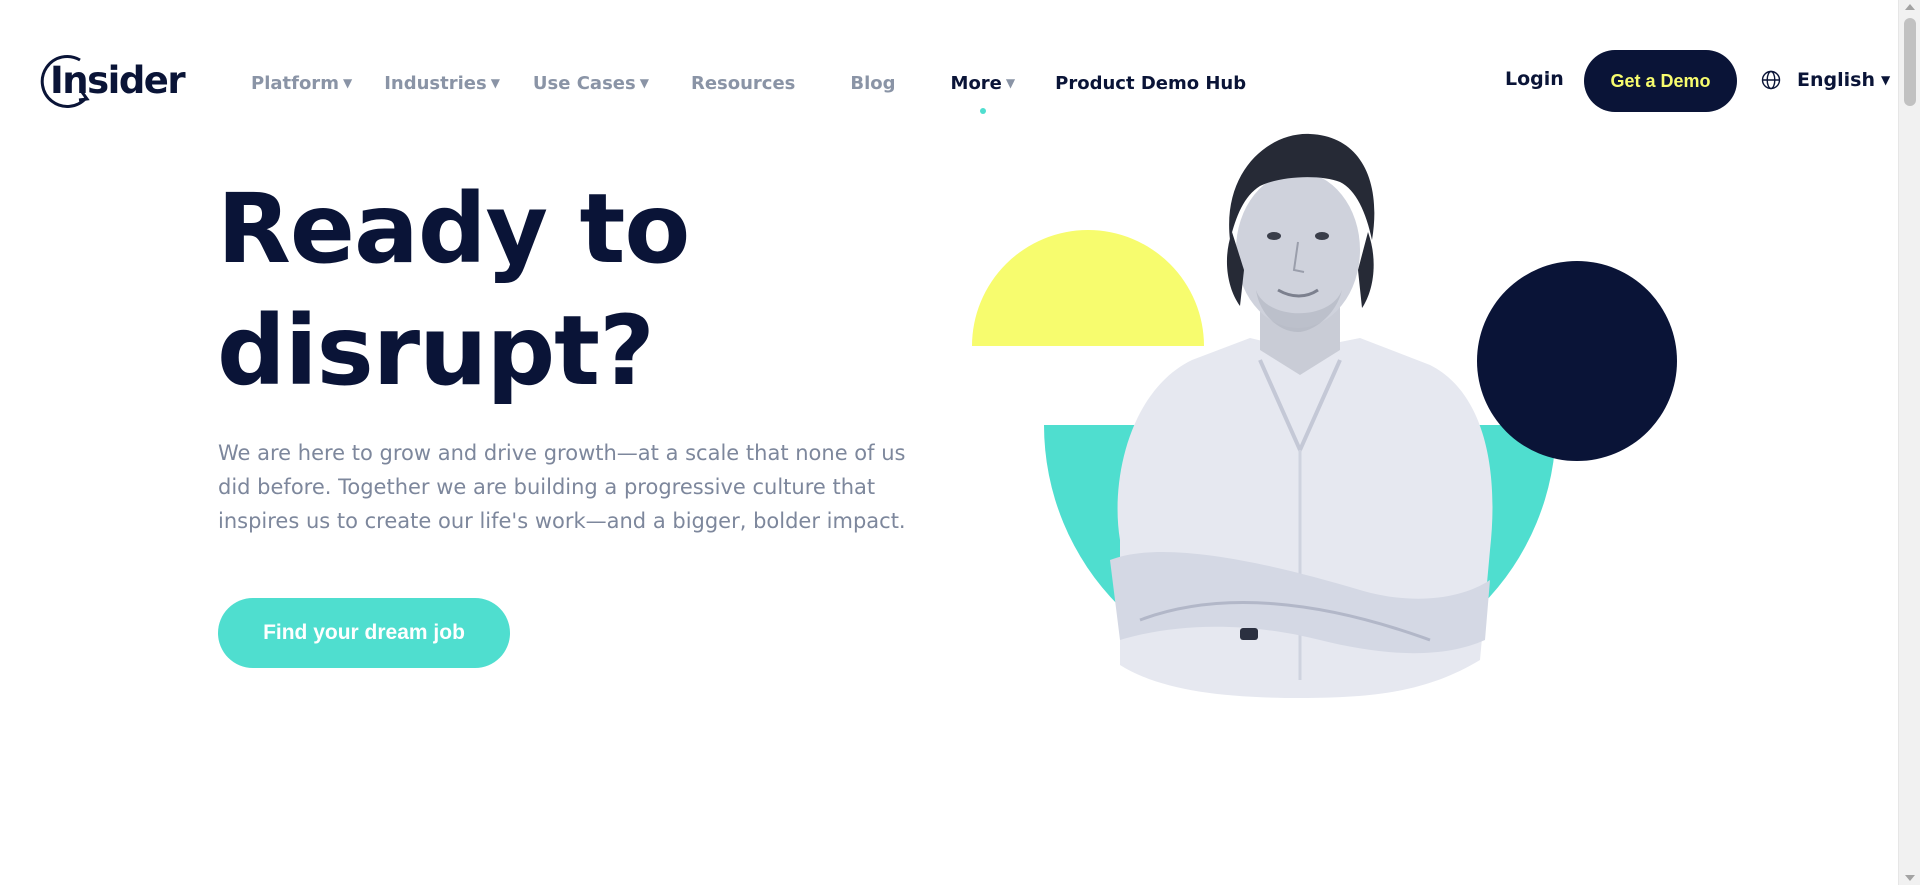 Image resolution: width=1920 pixels, height=885 pixels. What do you see at coordinates (1909, 442) in the screenshot?
I see `page-scrollbar` at bounding box center [1909, 442].